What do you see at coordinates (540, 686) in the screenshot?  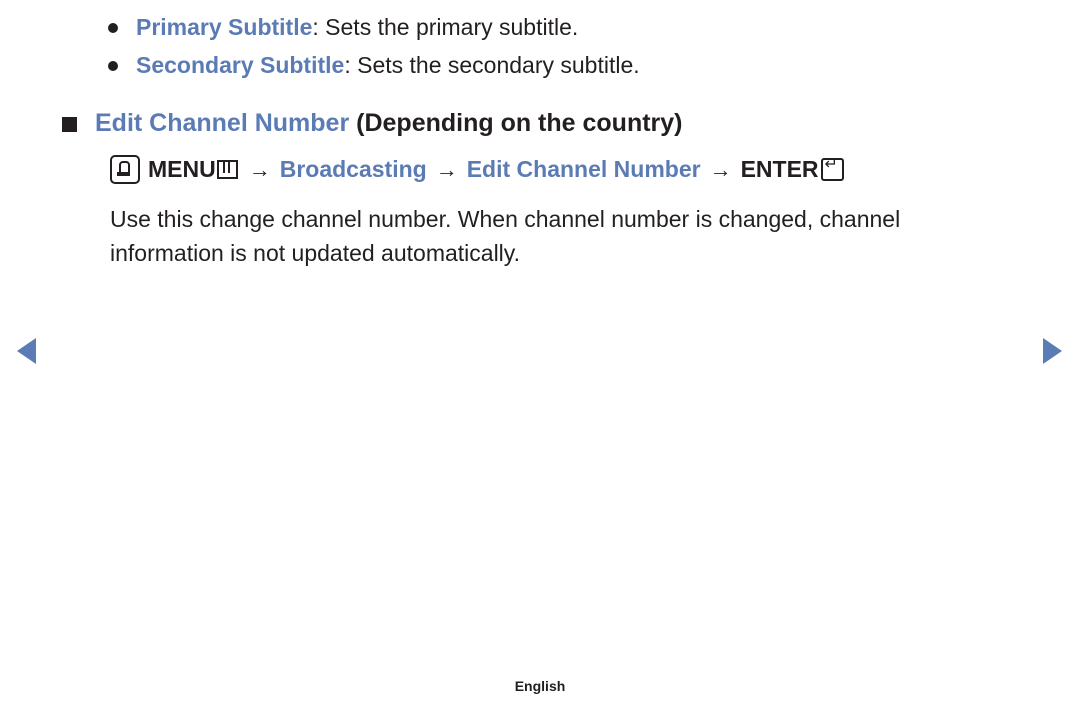 I see `footer-language-label: English` at bounding box center [540, 686].